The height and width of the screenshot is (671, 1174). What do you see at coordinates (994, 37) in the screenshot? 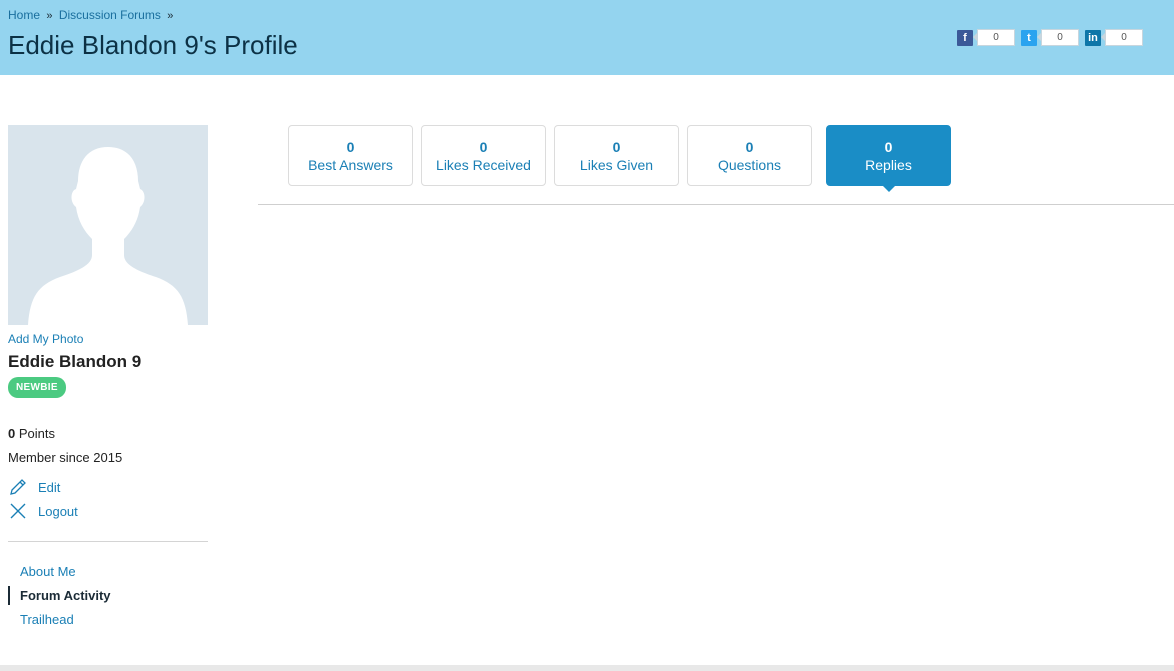
I see `facebook-share-count: 0` at bounding box center [994, 37].